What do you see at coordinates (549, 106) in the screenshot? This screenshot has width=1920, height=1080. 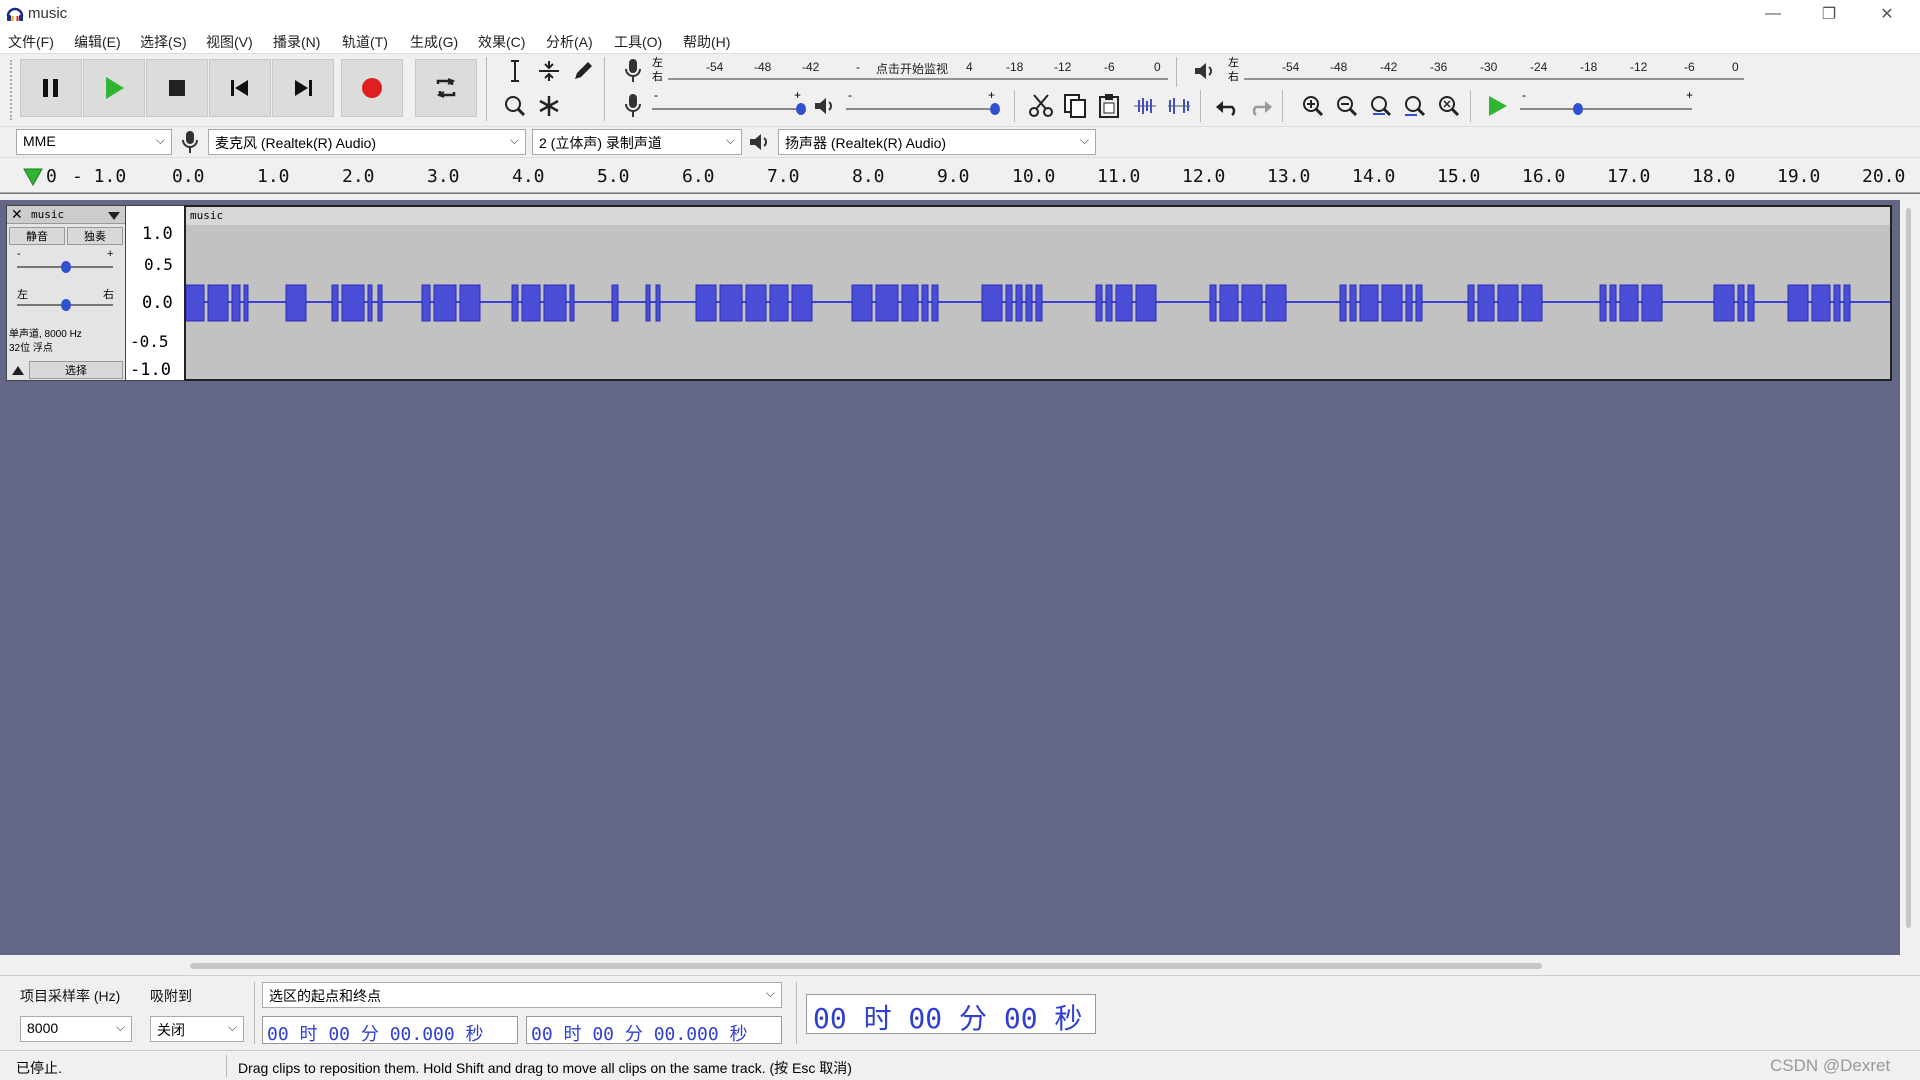 I see `multi-tool-button` at bounding box center [549, 106].